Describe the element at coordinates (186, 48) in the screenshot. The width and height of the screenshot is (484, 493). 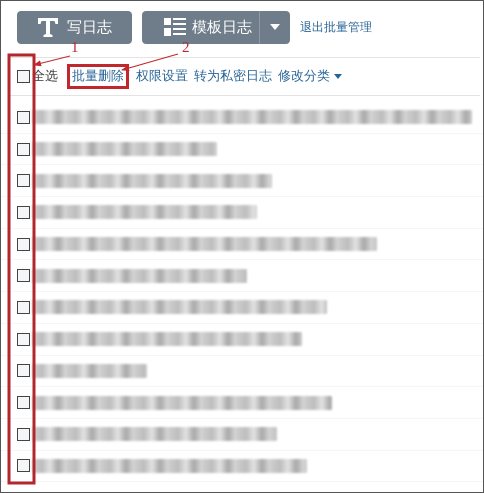
I see `annotation-number: 2` at that location.